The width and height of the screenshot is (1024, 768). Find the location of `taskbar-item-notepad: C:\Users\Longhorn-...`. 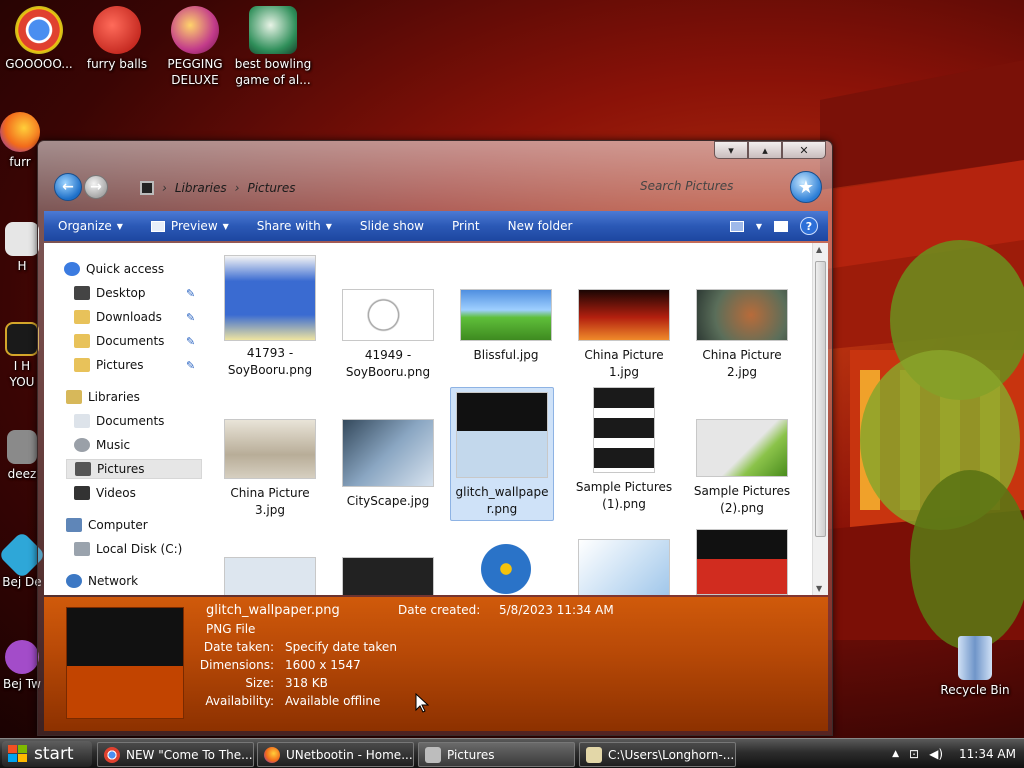

taskbar-item-notepad: C:\Users\Longhorn-... is located at coordinates (657, 754).